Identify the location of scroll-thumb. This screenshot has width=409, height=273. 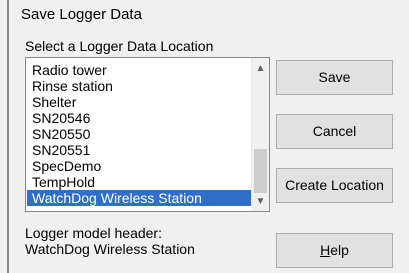
(260, 171).